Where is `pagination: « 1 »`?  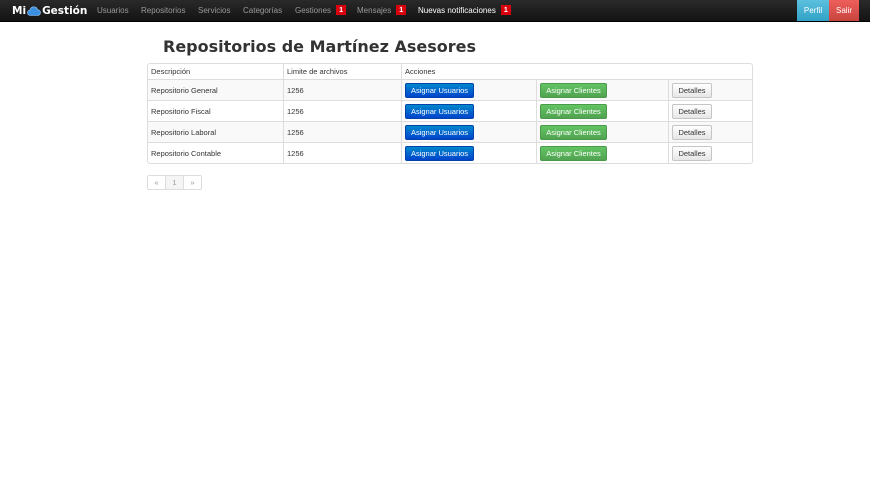 pagination: « 1 » is located at coordinates (174, 182).